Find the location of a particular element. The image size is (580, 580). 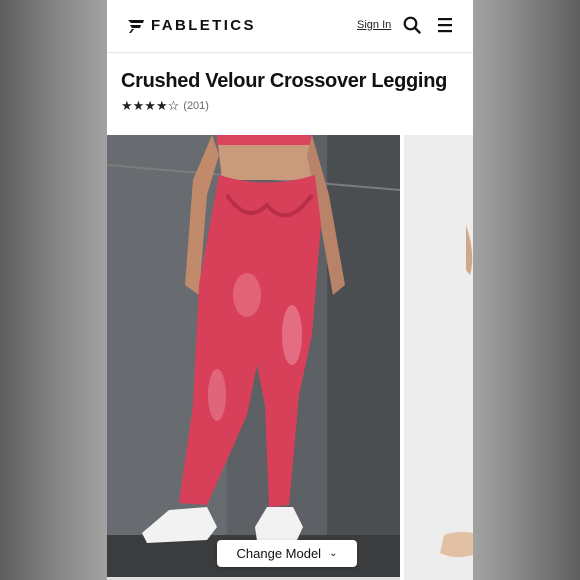

change-model-button: Change Model ⌄ is located at coordinates (287, 553).